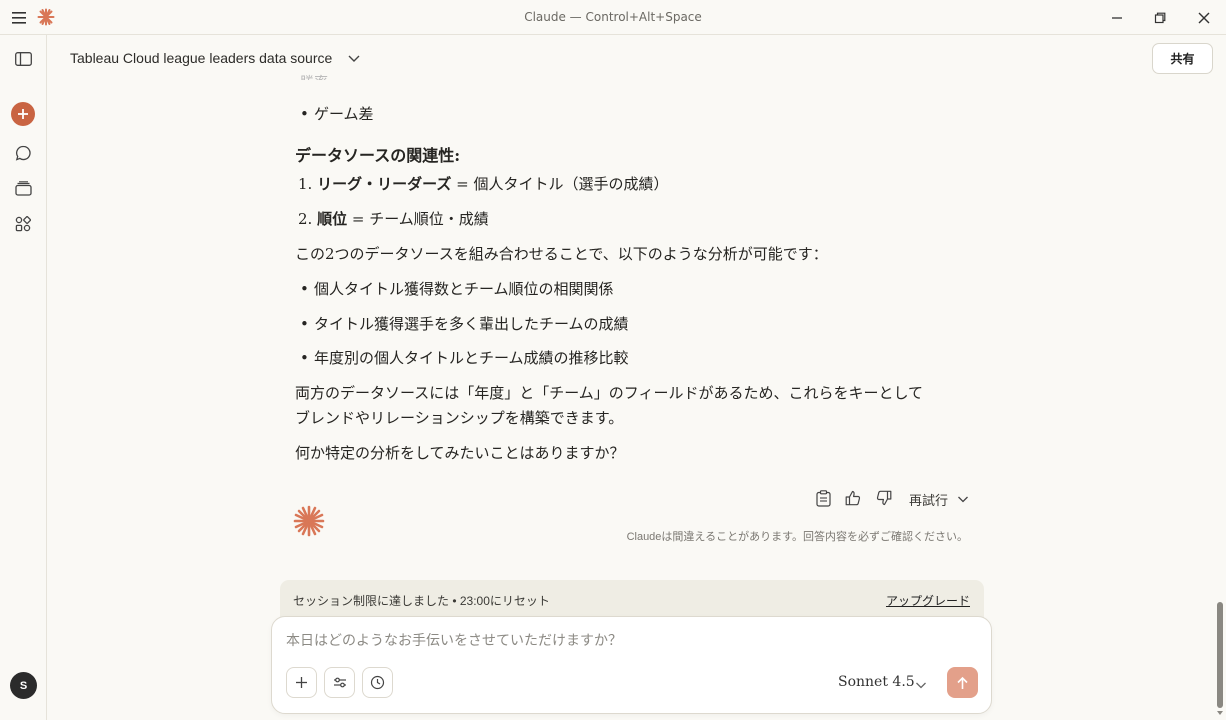 The height and width of the screenshot is (720, 1226). What do you see at coordinates (23, 59) in the screenshot?
I see `sidebar-toggle-icon` at bounding box center [23, 59].